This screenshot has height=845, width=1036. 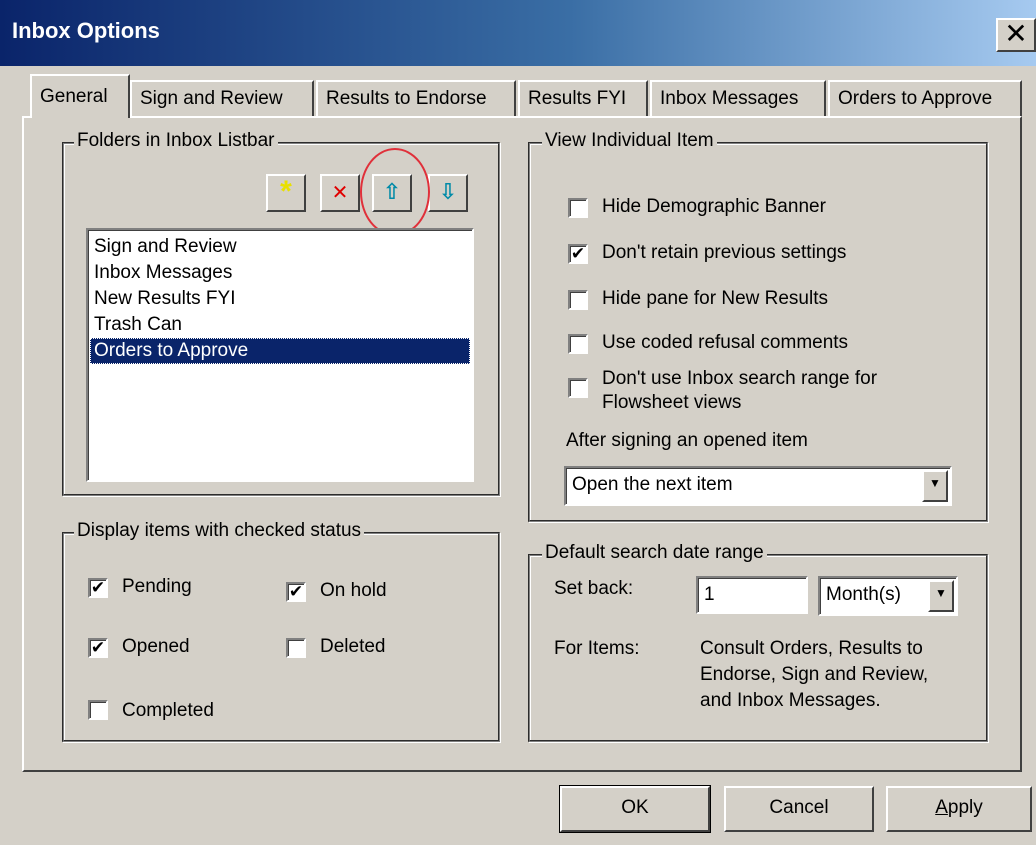 I want to click on hide-pane-label: Hide pane for New Results, so click(x=715, y=298).